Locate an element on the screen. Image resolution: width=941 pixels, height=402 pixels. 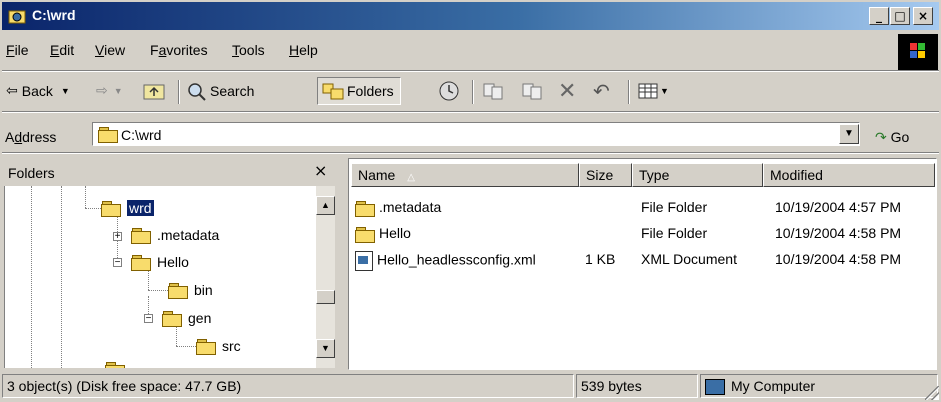
menu-edit: Edit is located at coordinates (62, 50).